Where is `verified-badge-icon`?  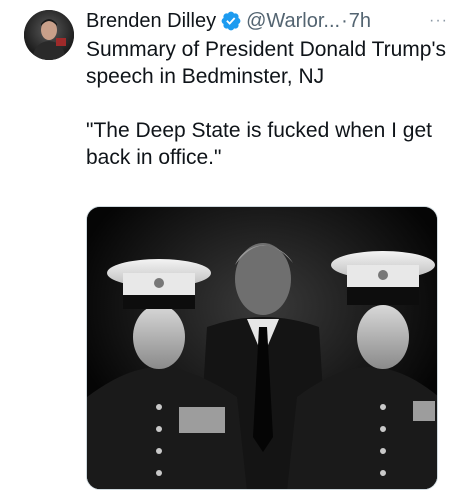 verified-badge-icon is located at coordinates (231, 21).